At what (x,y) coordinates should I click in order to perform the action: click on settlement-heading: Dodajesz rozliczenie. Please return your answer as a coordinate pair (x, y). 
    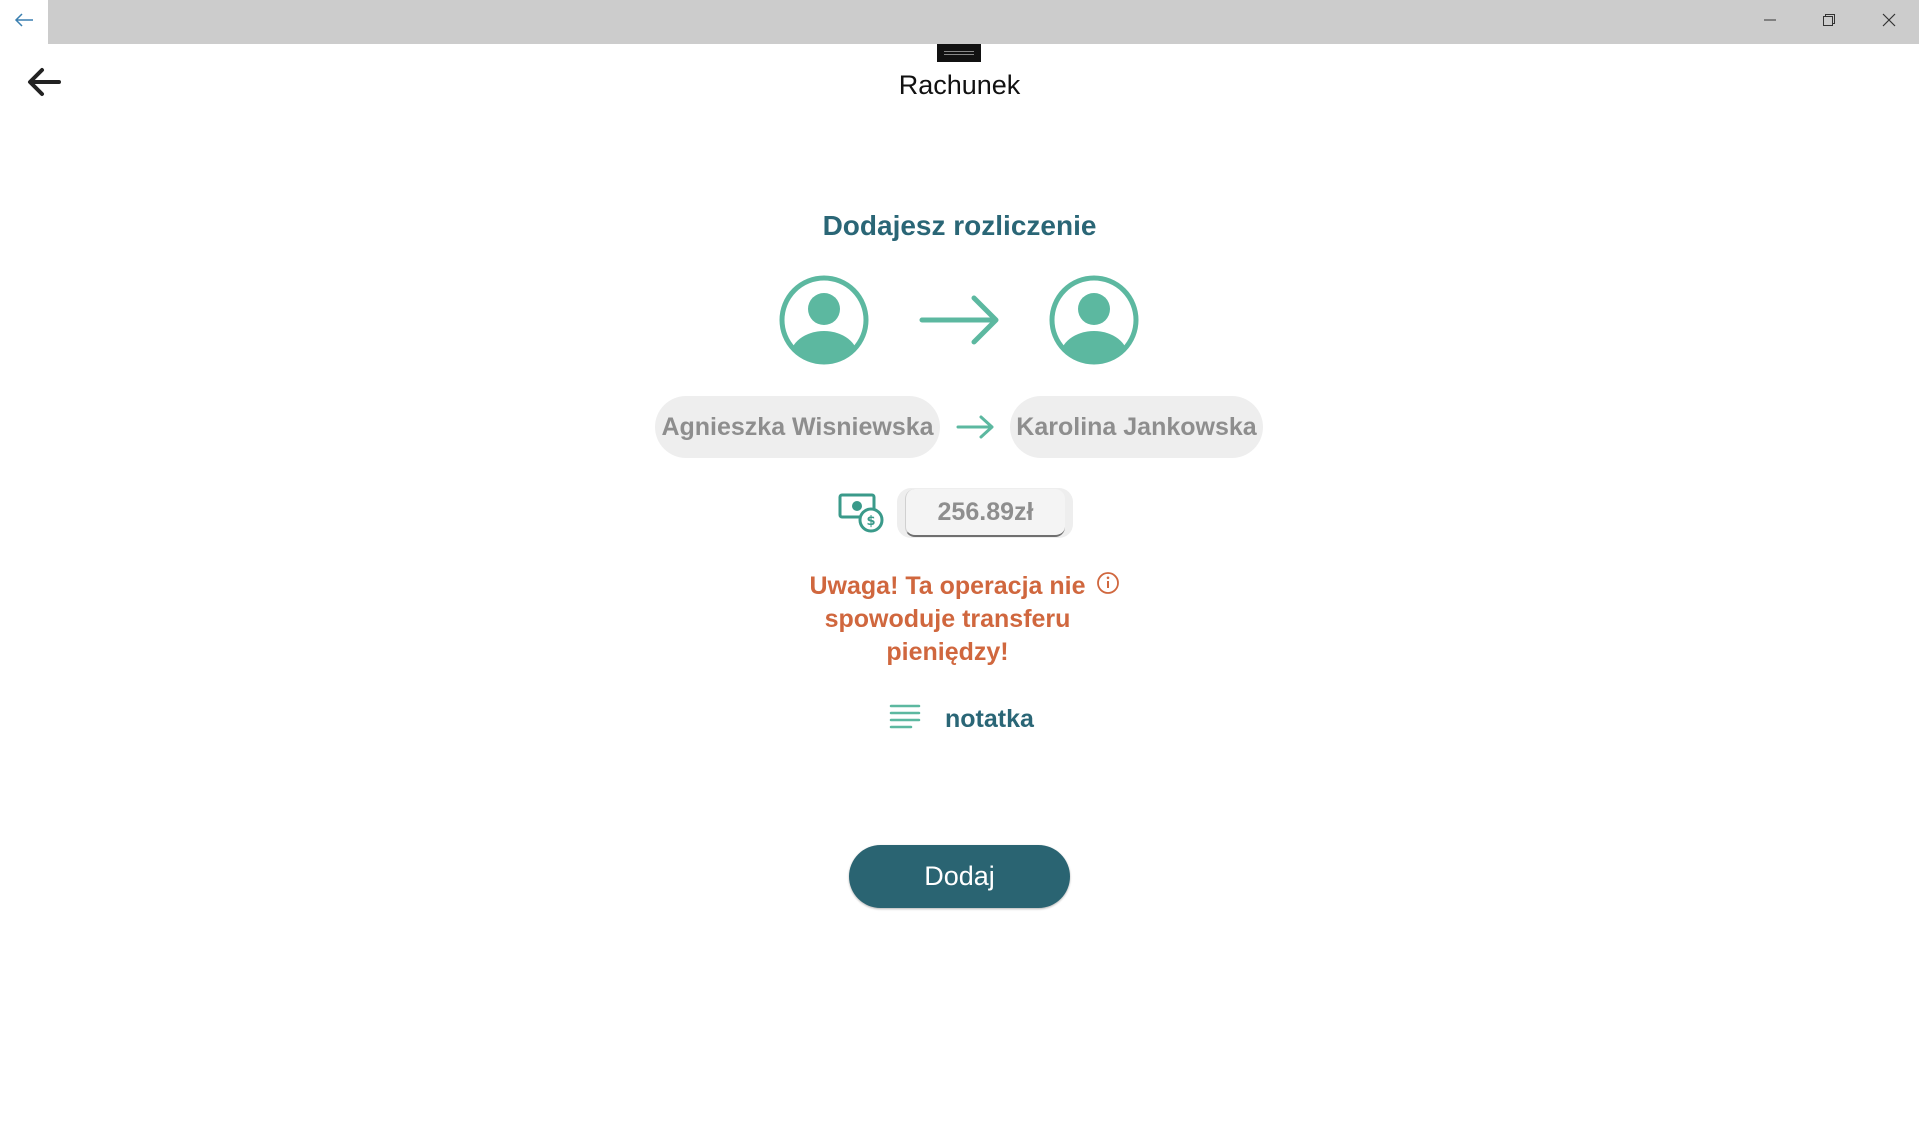
    Looking at the image, I should click on (959, 225).